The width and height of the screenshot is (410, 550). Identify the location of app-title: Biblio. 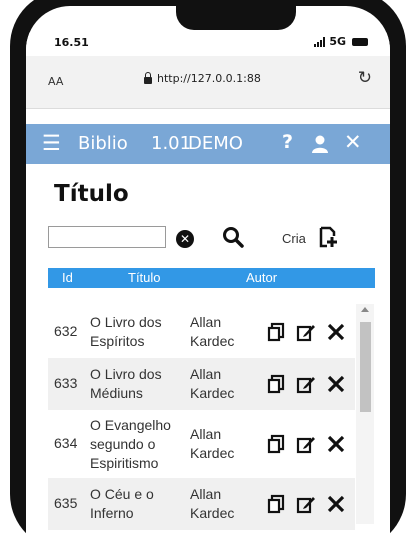
(103, 143).